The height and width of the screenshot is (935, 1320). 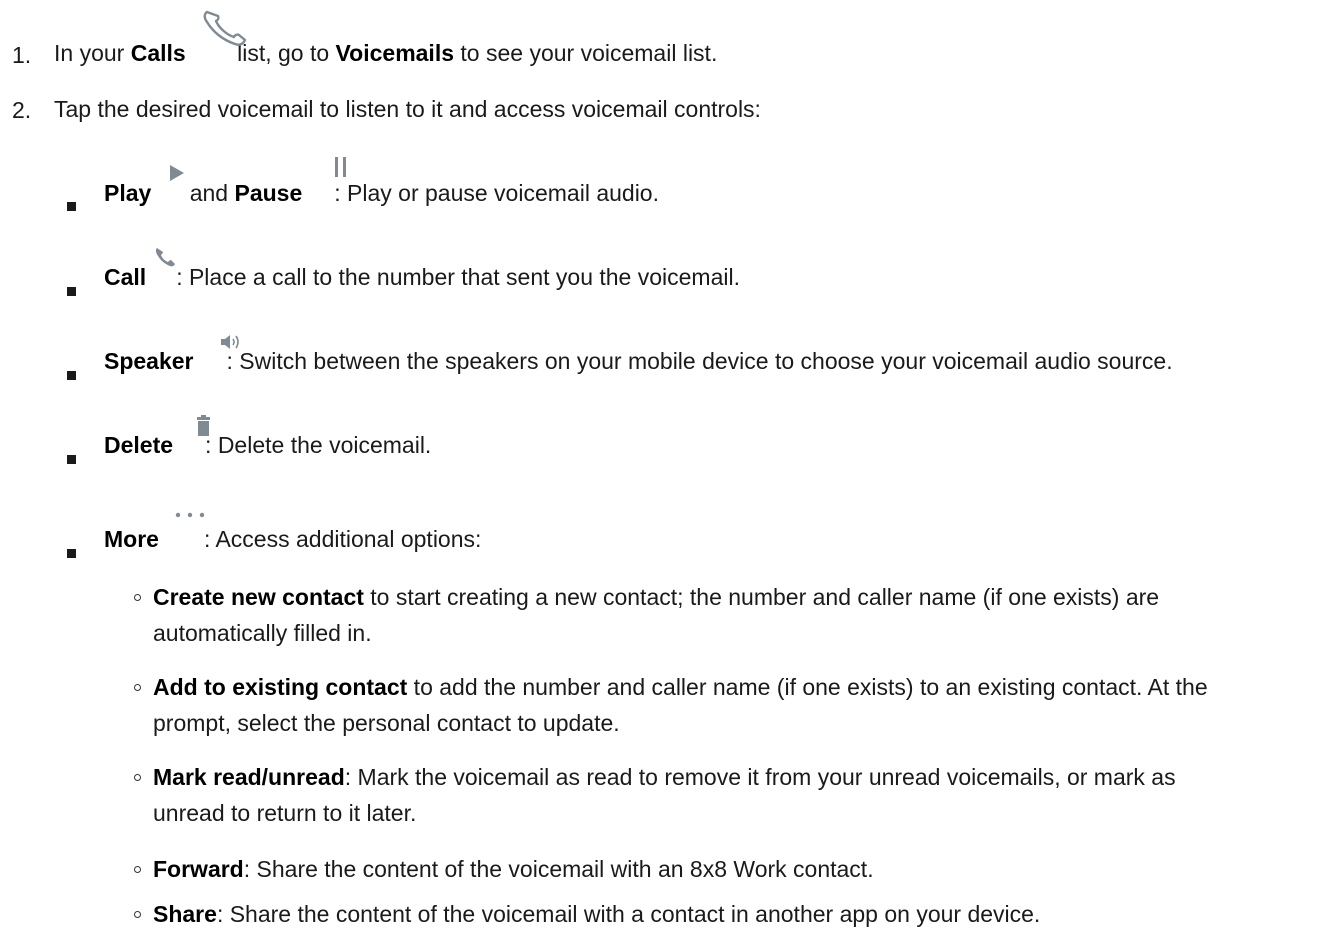 What do you see at coordinates (198, 869) in the screenshot?
I see `option-label: Forward` at bounding box center [198, 869].